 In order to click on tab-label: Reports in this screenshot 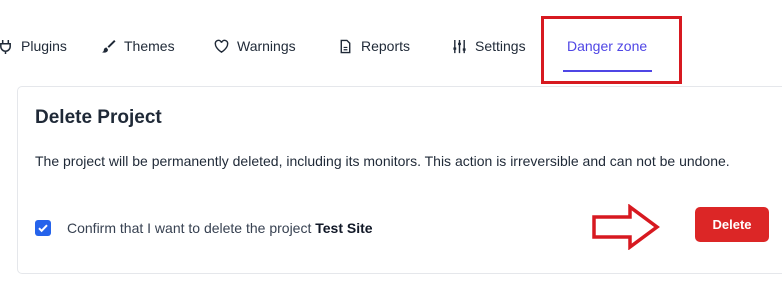, I will do `click(386, 46)`.